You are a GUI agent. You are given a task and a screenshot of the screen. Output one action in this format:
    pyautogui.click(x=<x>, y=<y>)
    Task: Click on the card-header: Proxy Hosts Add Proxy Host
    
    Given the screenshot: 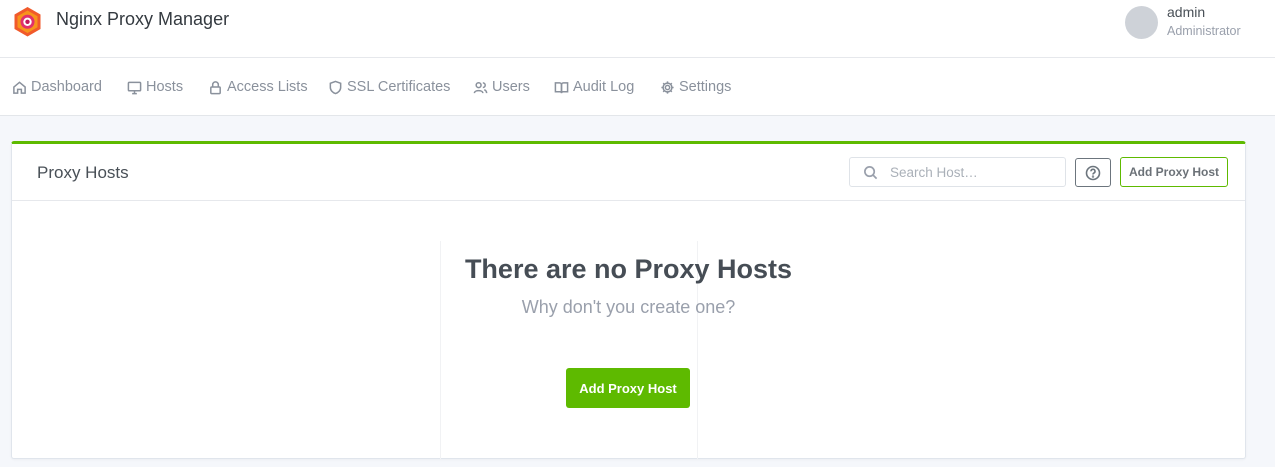 What is the action you would take?
    pyautogui.click(x=628, y=172)
    